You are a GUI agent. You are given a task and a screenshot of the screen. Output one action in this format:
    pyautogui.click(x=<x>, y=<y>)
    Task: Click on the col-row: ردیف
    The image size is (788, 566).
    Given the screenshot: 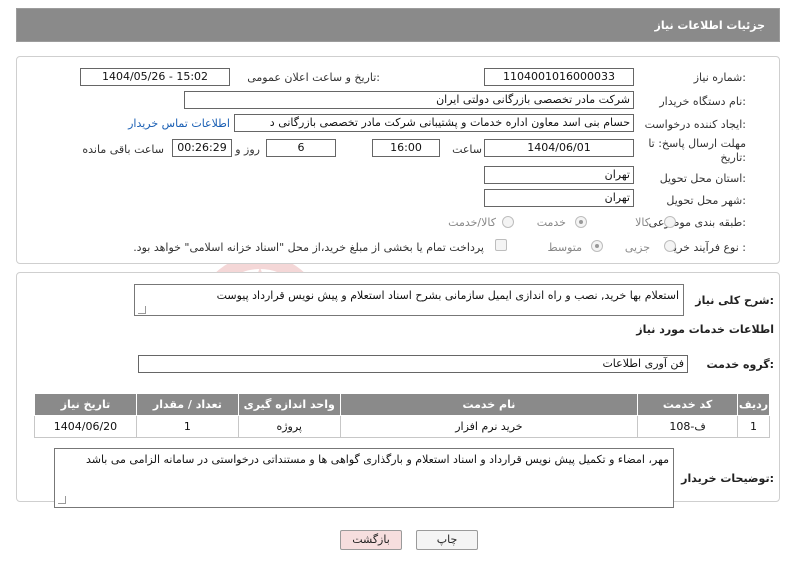 What is the action you would take?
    pyautogui.click(x=753, y=404)
    